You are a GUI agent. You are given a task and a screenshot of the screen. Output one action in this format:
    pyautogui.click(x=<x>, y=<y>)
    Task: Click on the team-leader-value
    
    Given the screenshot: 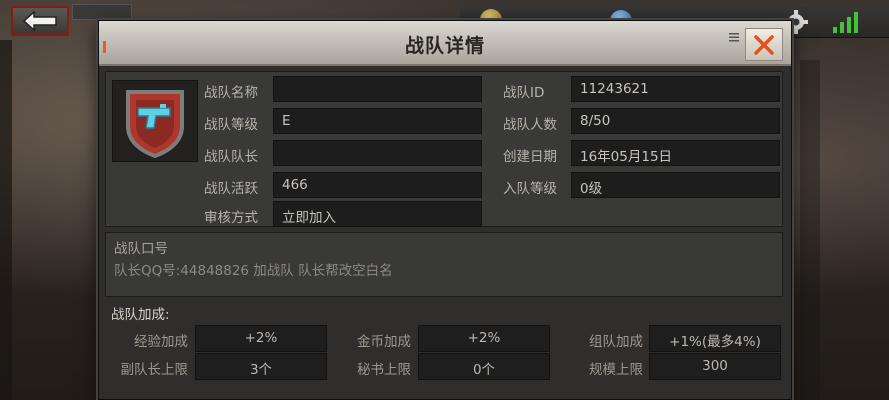 What is the action you would take?
    pyautogui.click(x=377, y=153)
    